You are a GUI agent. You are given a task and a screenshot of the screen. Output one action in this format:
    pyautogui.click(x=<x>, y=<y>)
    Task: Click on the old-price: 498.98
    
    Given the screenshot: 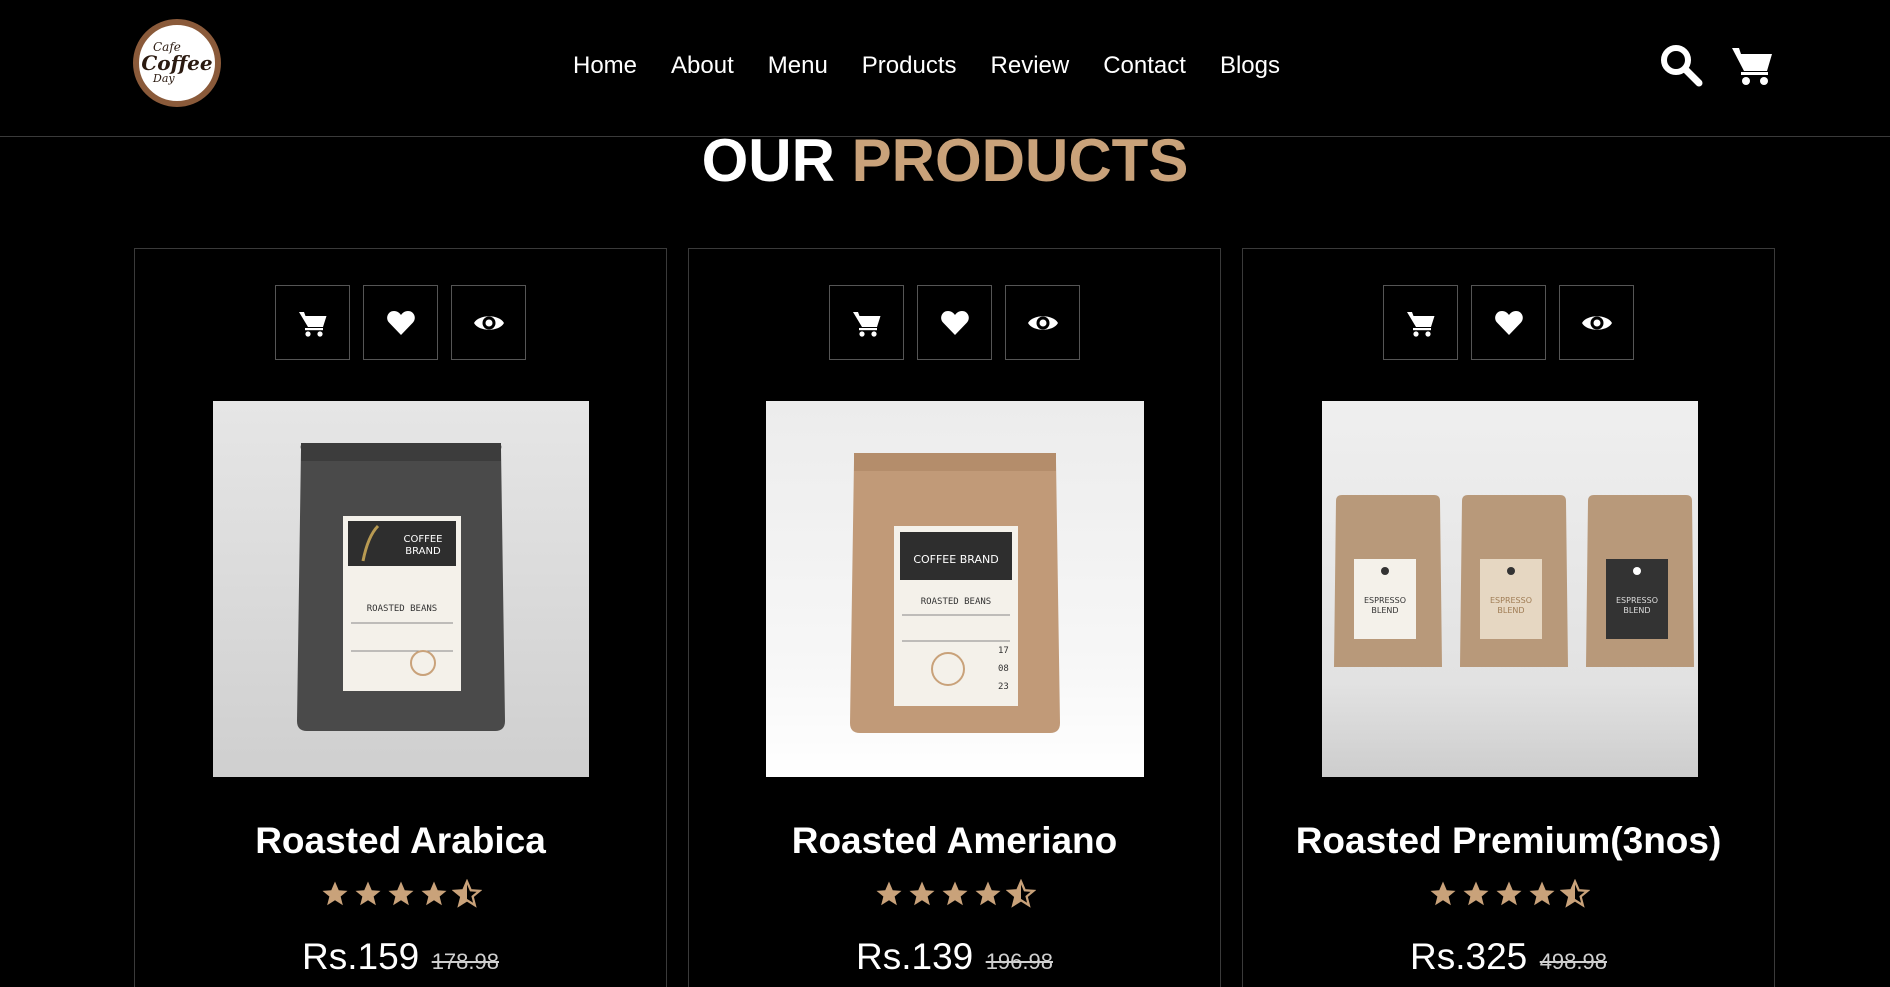 What is the action you would take?
    pyautogui.click(x=1573, y=961)
    